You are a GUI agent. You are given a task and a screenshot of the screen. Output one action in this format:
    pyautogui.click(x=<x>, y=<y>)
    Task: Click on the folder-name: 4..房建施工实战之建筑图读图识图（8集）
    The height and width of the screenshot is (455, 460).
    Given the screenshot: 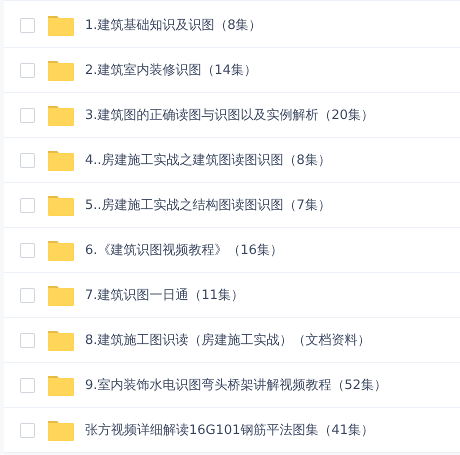 What is the action you would take?
    pyautogui.click(x=208, y=160)
    